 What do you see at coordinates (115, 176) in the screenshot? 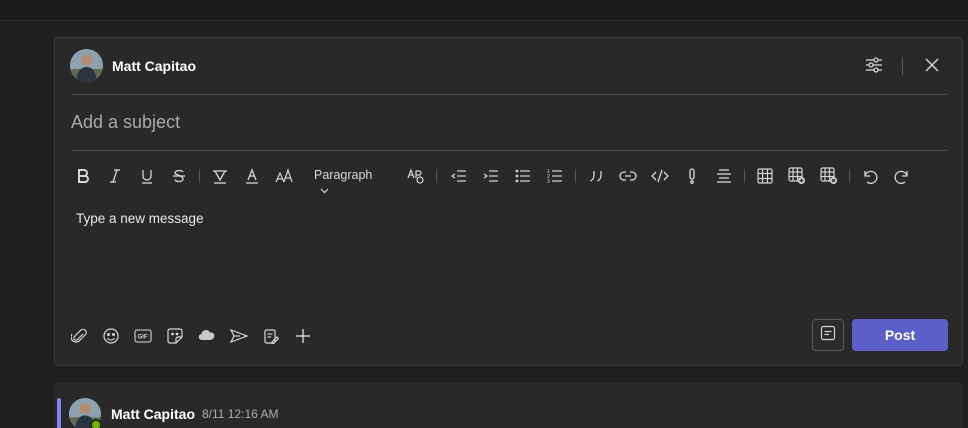
I see `italic-icon` at bounding box center [115, 176].